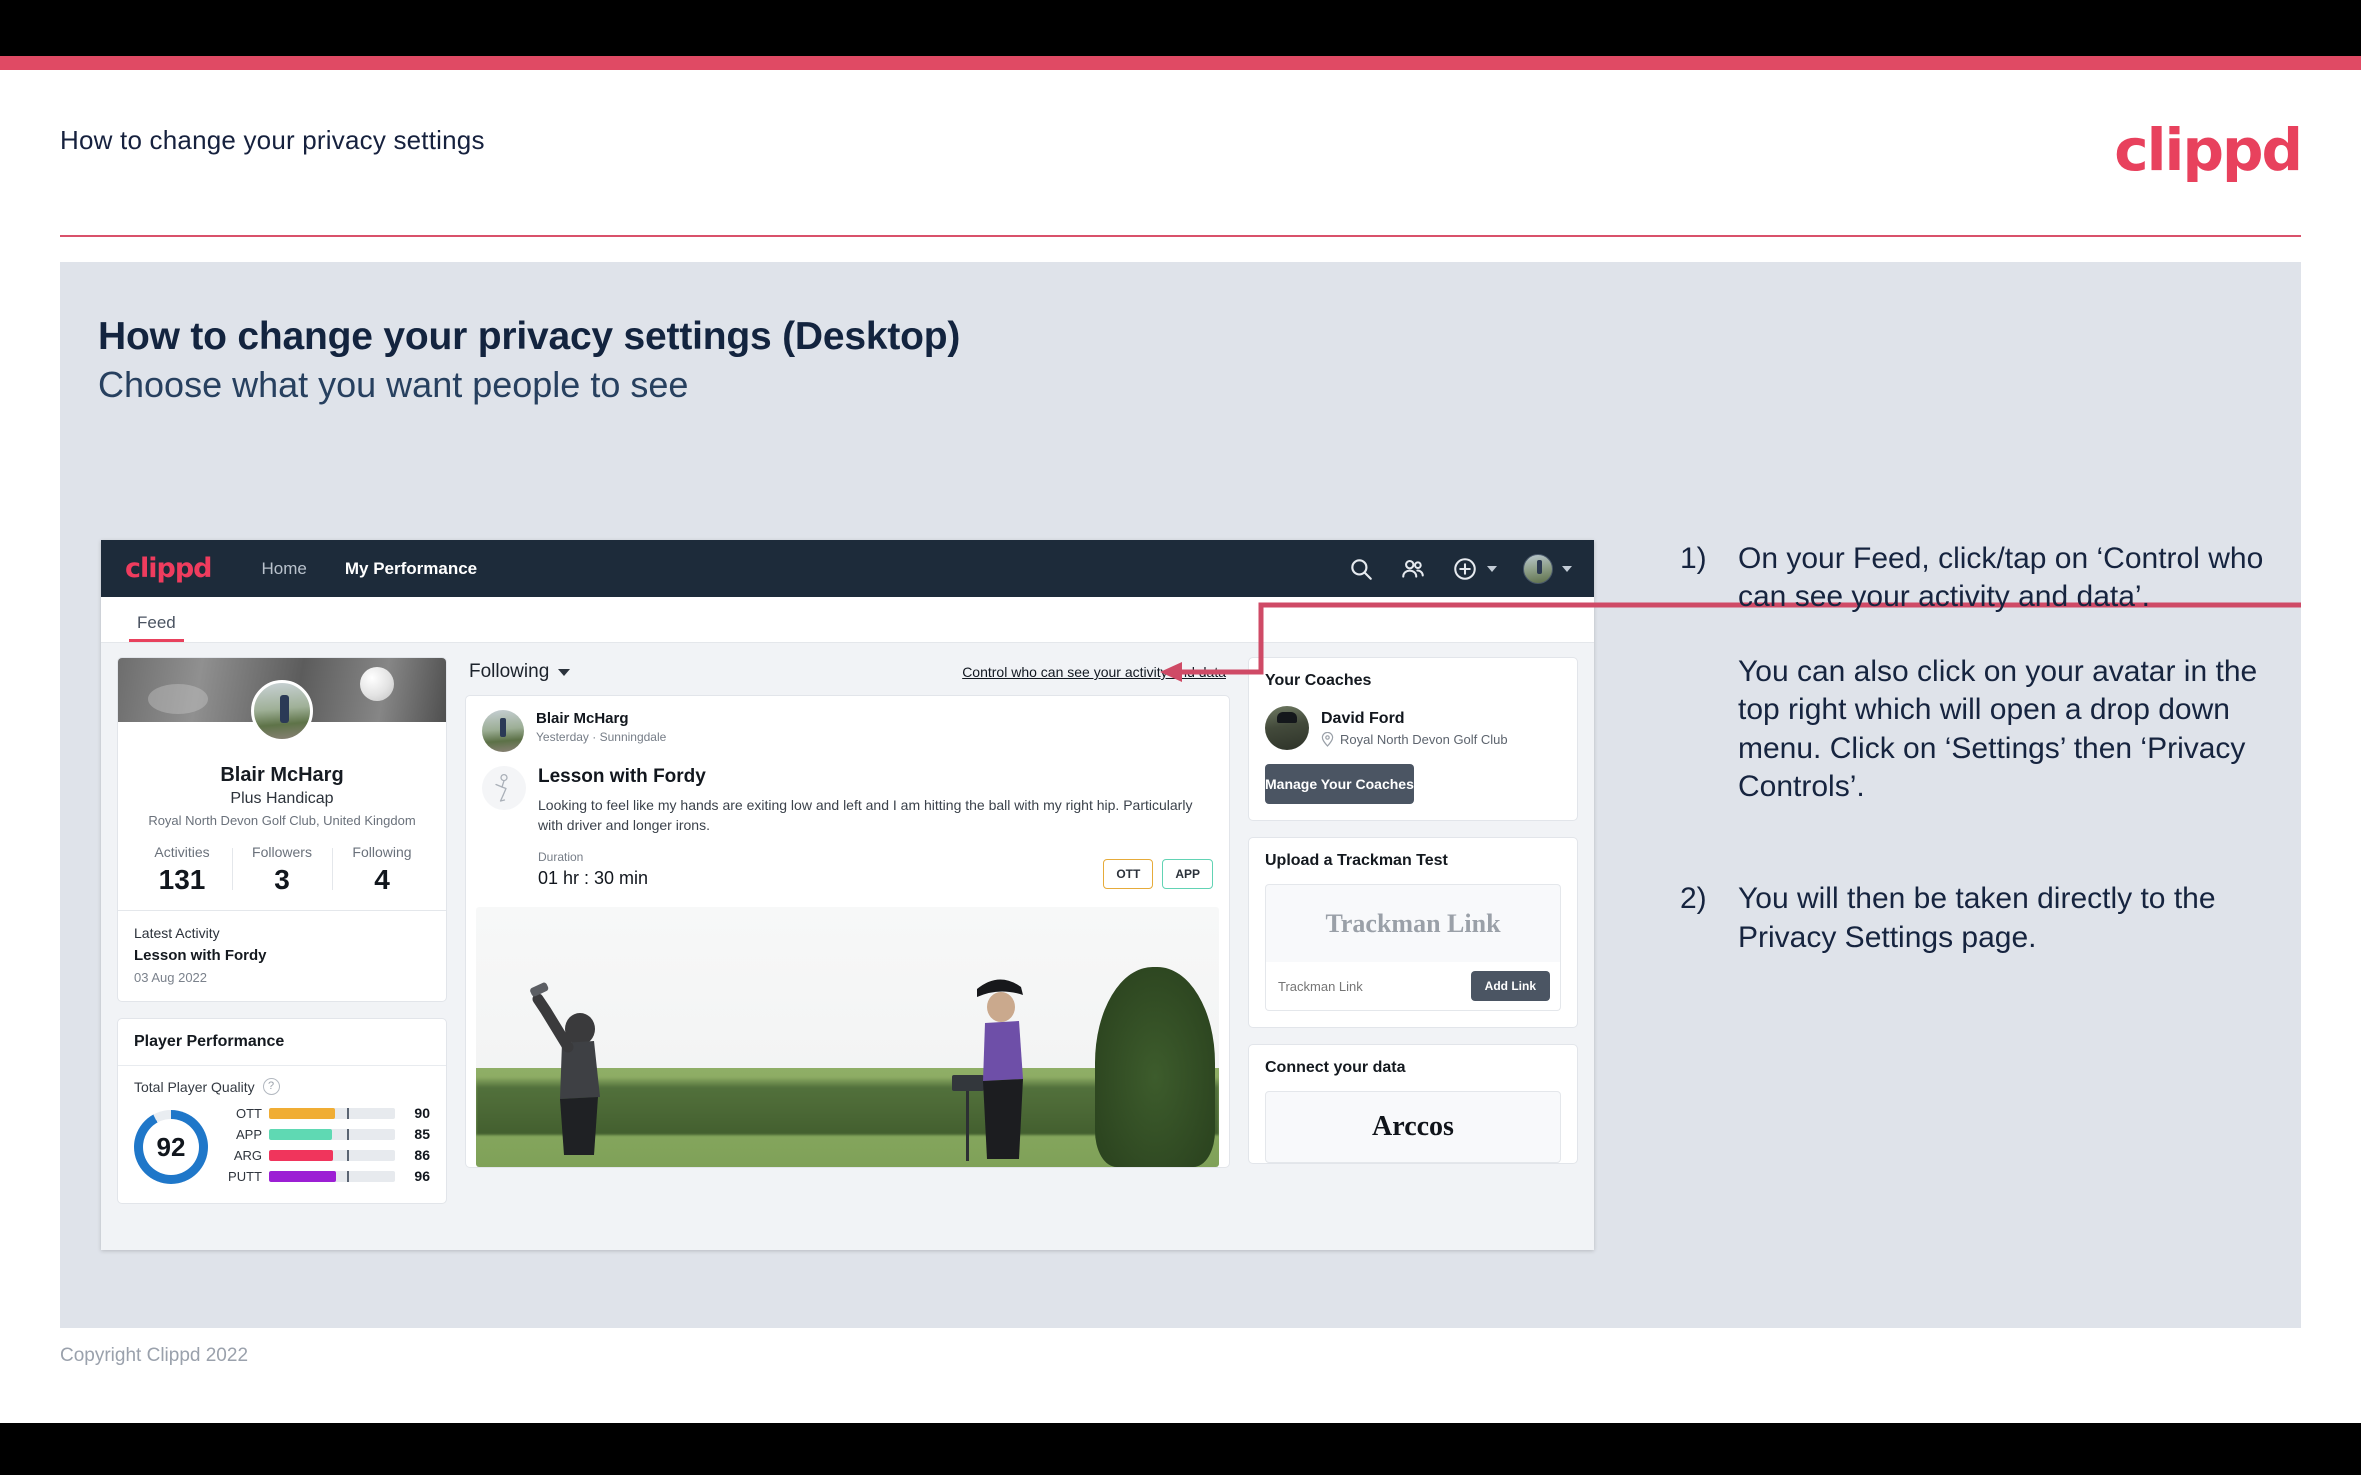 The image size is (2361, 1475). I want to click on coach-row: David Ford Royal North Devon Golf Club, so click(1413, 722).